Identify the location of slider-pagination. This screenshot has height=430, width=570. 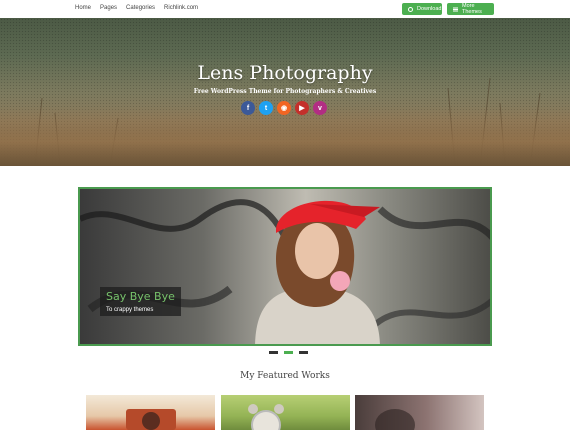
(288, 352).